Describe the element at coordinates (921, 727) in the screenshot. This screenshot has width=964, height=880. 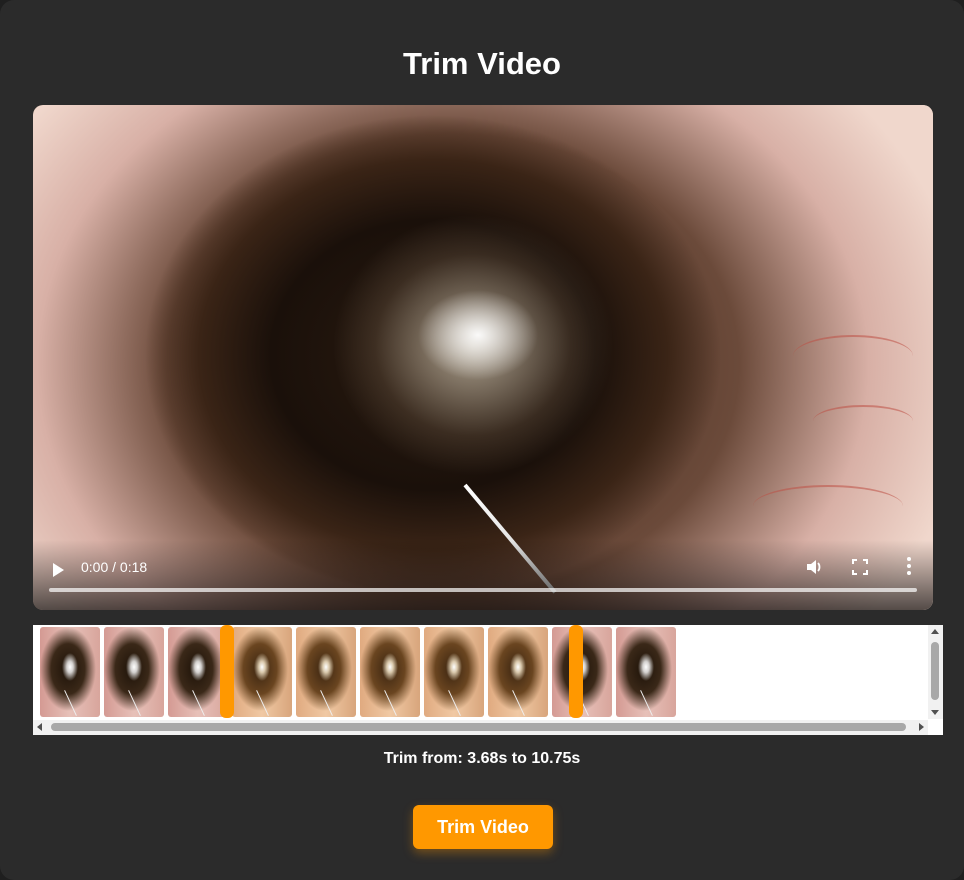
I see `scroll-right-icon` at that location.